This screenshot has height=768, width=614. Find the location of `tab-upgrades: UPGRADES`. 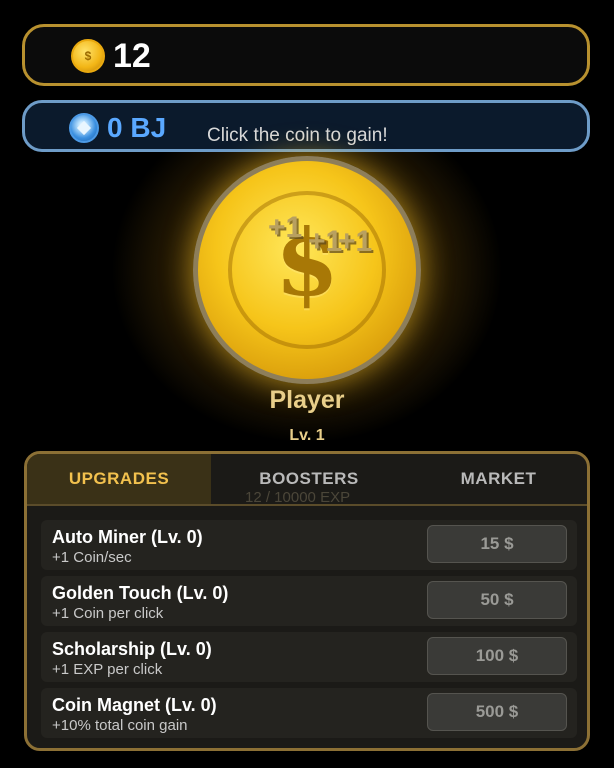

tab-upgrades: UPGRADES is located at coordinates (119, 479).